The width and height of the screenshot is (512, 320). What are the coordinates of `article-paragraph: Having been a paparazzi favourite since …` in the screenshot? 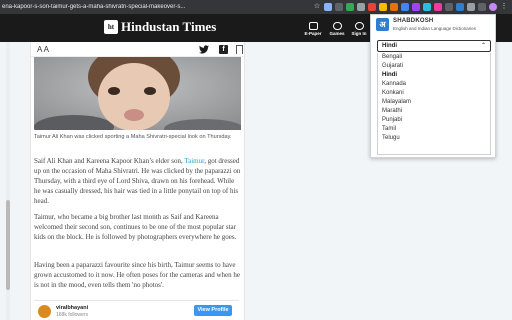 It's located at (137, 275).